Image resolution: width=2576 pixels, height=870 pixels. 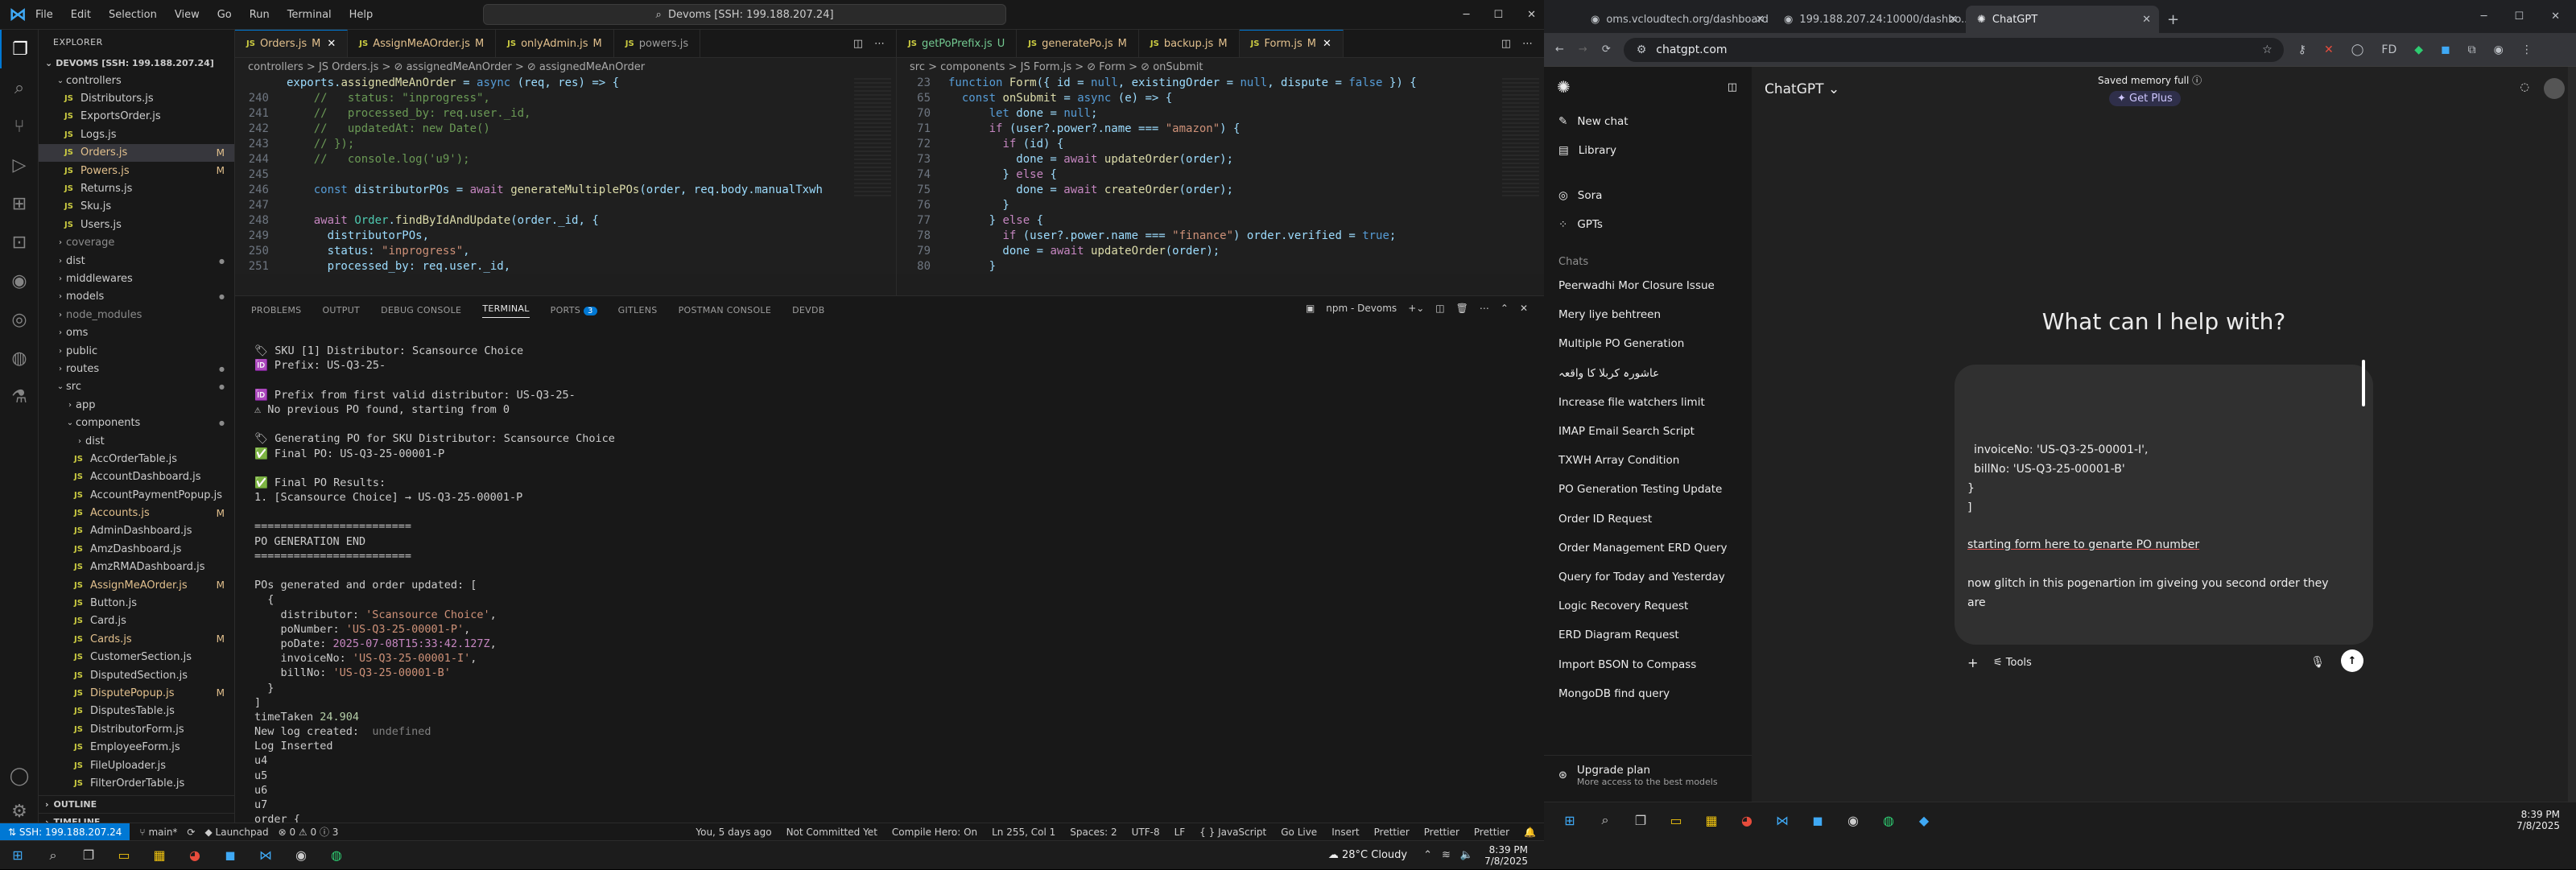 What do you see at coordinates (136, 98) in the screenshot?
I see `file-item: JS Distributors.js` at bounding box center [136, 98].